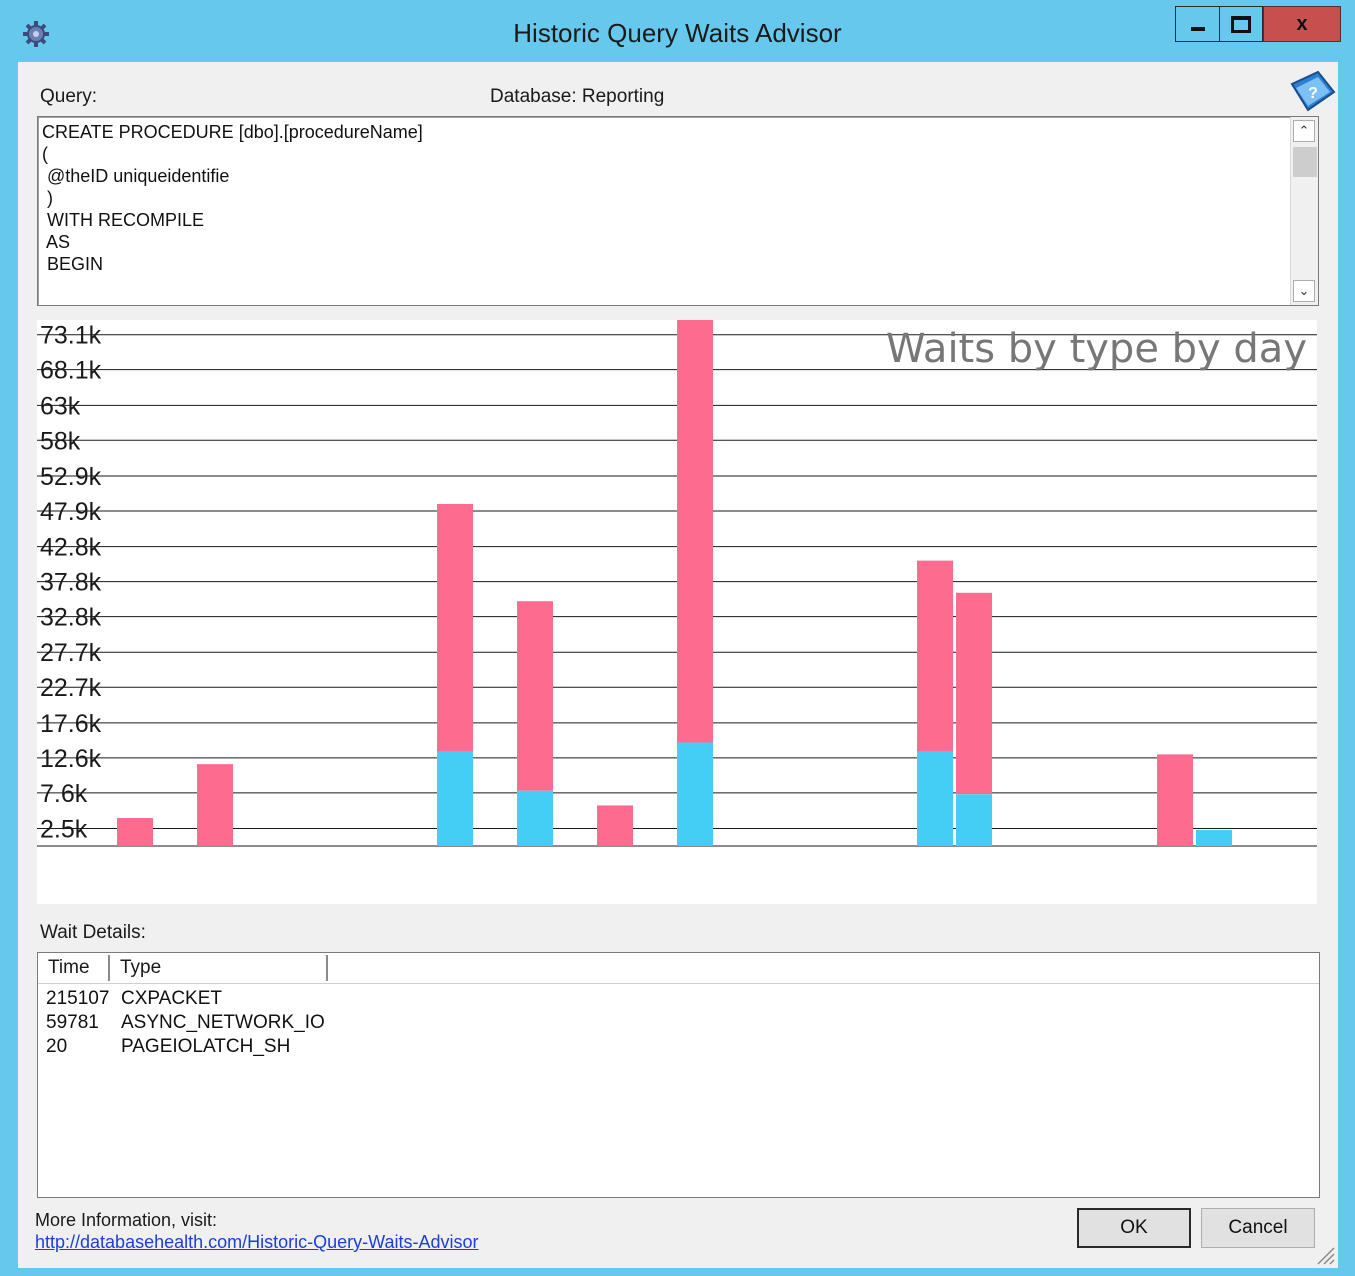 Image resolution: width=1355 pixels, height=1276 pixels. What do you see at coordinates (172, 998) in the screenshot?
I see `cell-type: CXPACKET` at bounding box center [172, 998].